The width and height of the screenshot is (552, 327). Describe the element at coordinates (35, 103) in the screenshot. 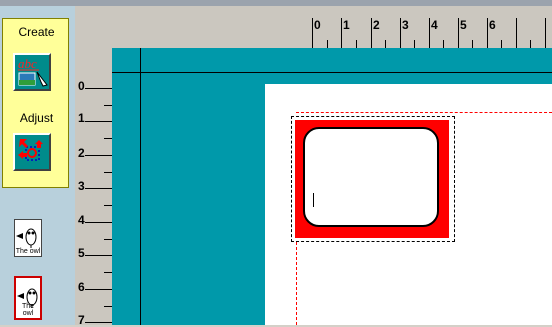

I see `tool-panel: Create abc Adjust` at that location.